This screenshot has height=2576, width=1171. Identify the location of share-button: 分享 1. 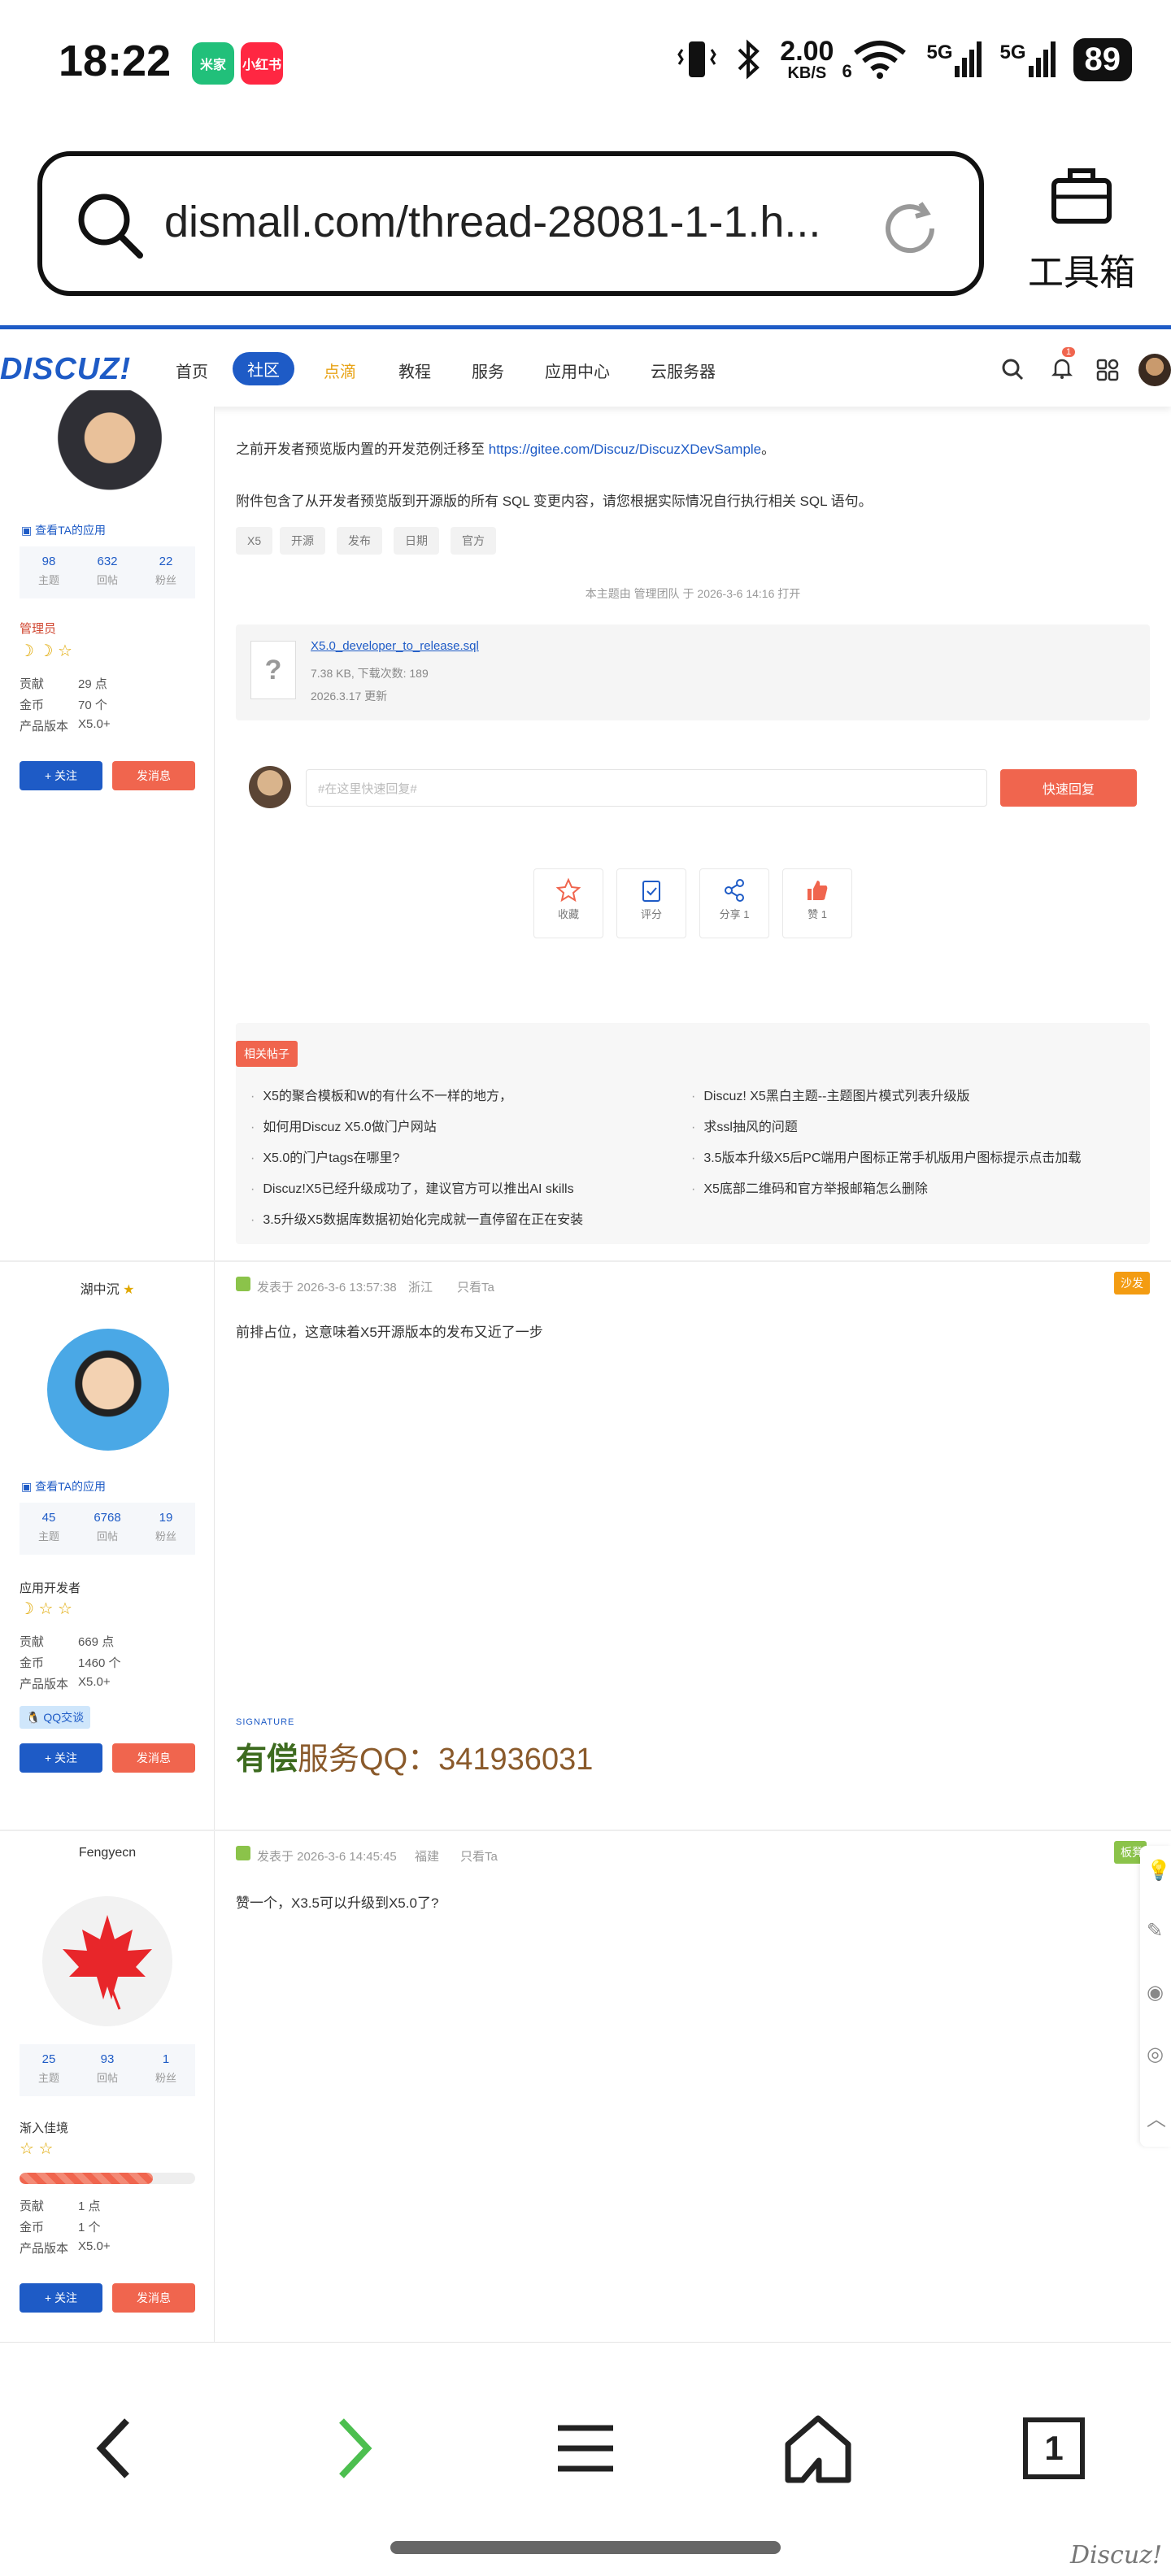
(734, 903).